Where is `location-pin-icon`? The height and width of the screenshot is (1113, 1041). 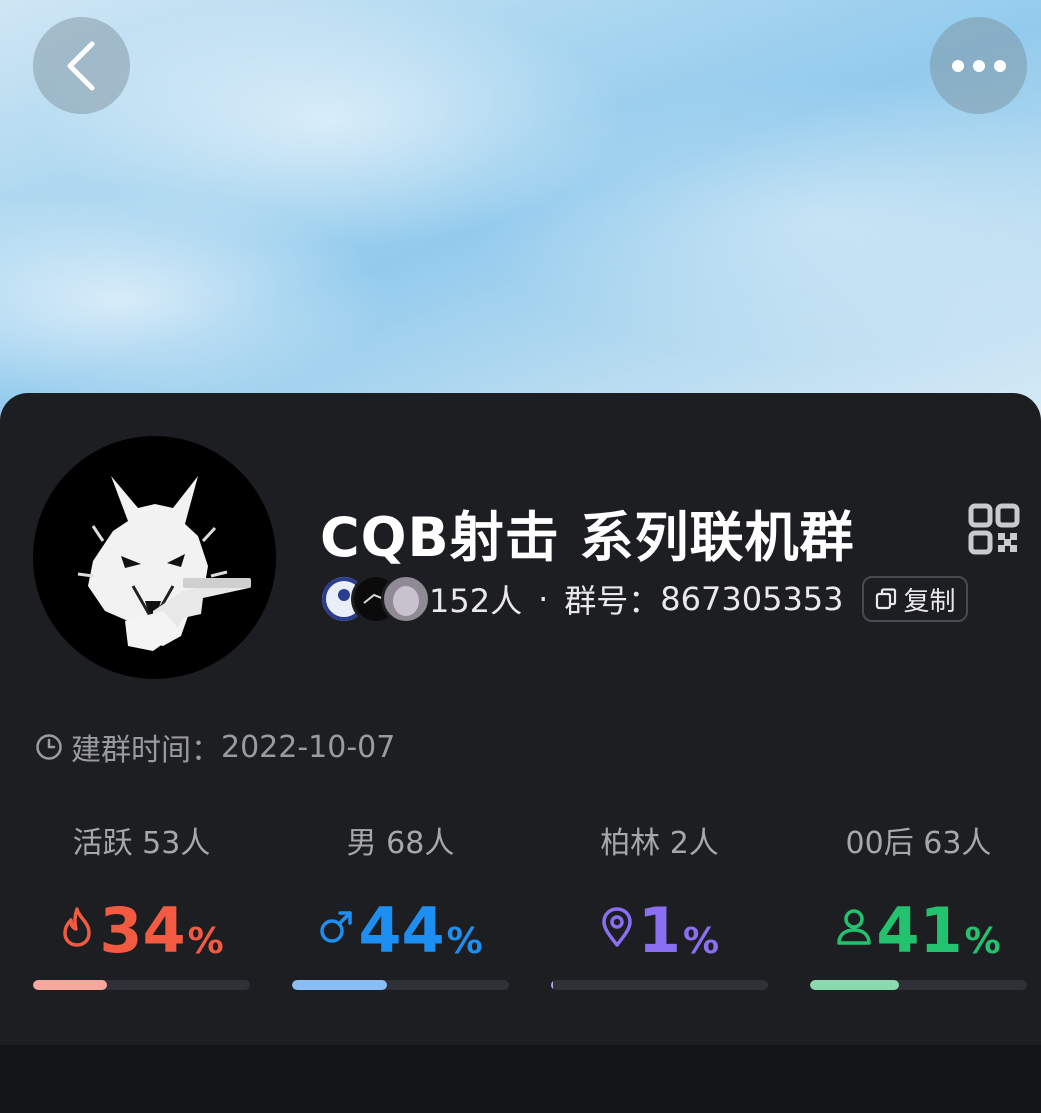 location-pin-icon is located at coordinates (617, 927).